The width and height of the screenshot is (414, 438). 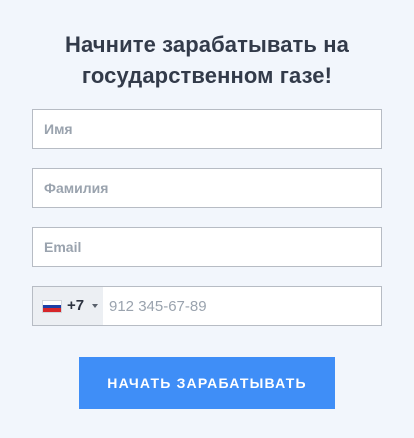 I want to click on email-field, so click(x=207, y=247).